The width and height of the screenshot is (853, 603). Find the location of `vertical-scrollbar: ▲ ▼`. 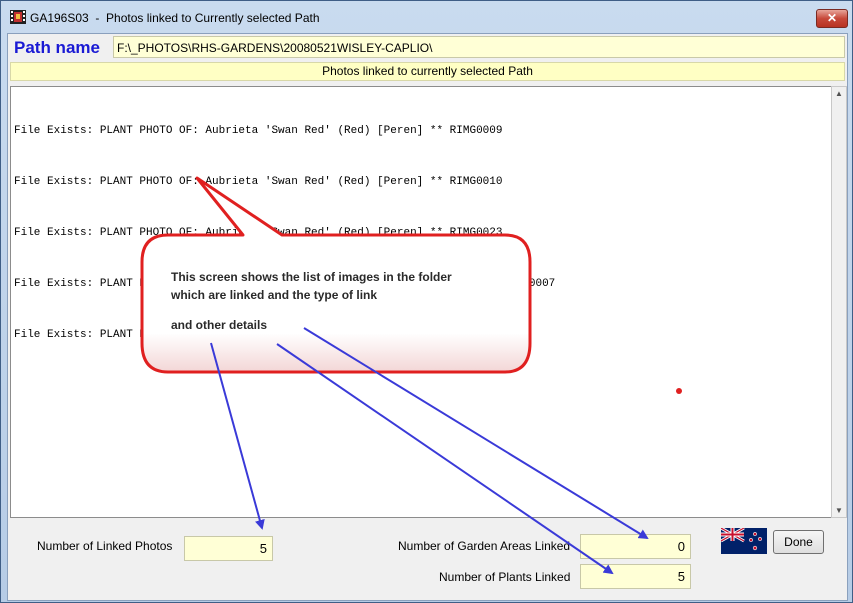

vertical-scrollbar: ▲ ▼ is located at coordinates (839, 302).